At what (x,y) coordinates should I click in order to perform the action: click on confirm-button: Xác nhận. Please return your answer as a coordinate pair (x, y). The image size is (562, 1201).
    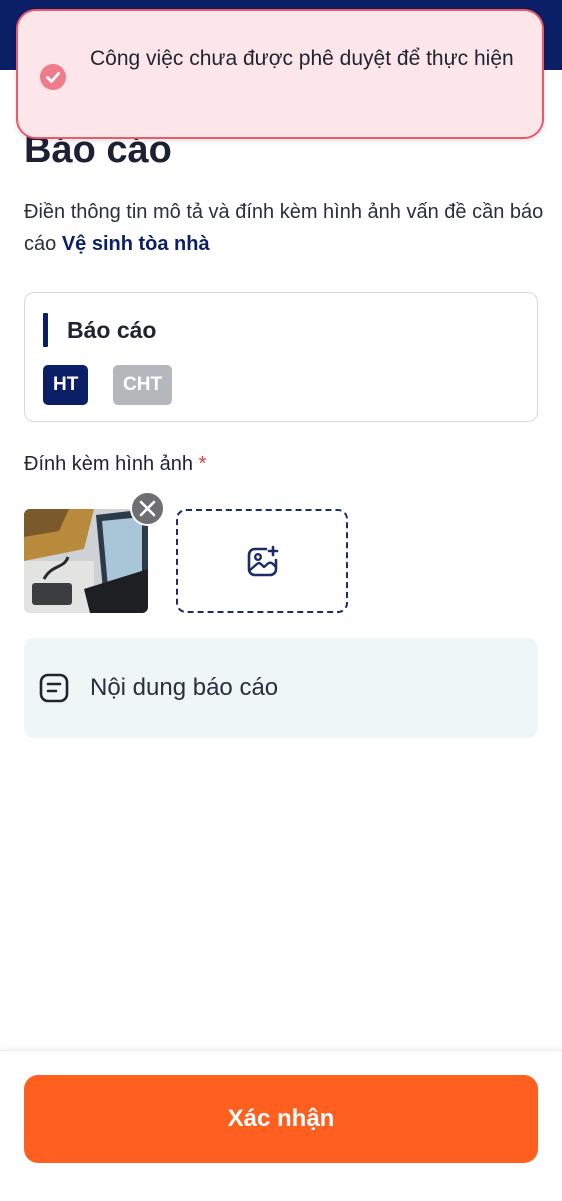
    Looking at the image, I should click on (281, 1119).